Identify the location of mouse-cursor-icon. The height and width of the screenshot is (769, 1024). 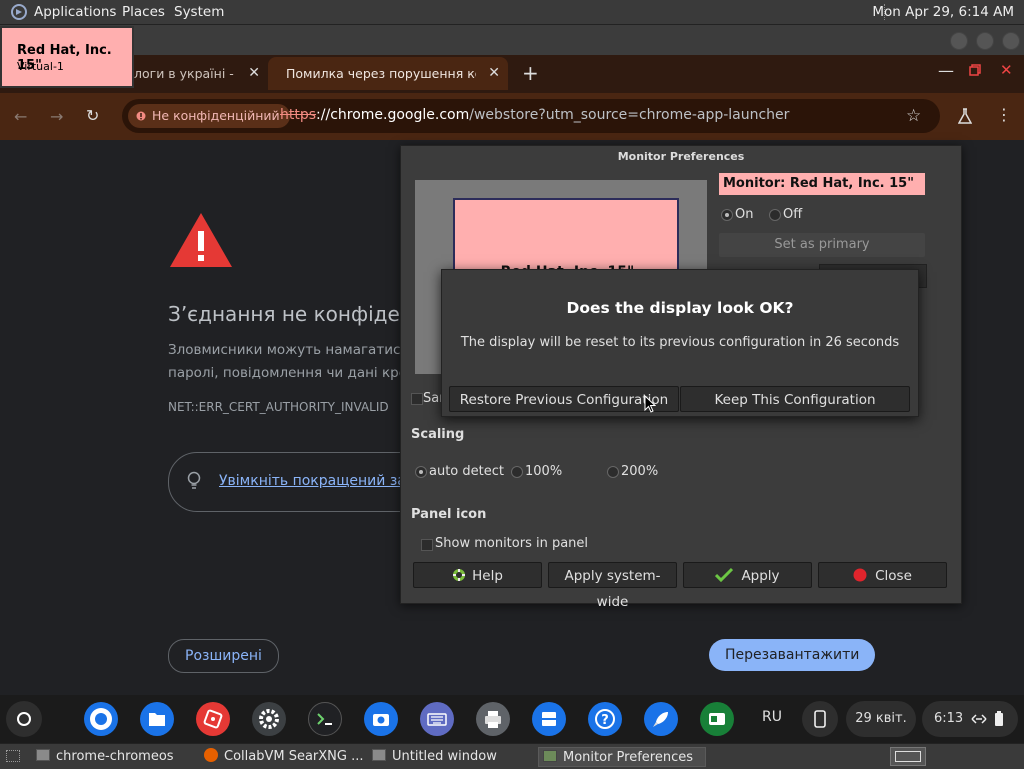
(650, 404).